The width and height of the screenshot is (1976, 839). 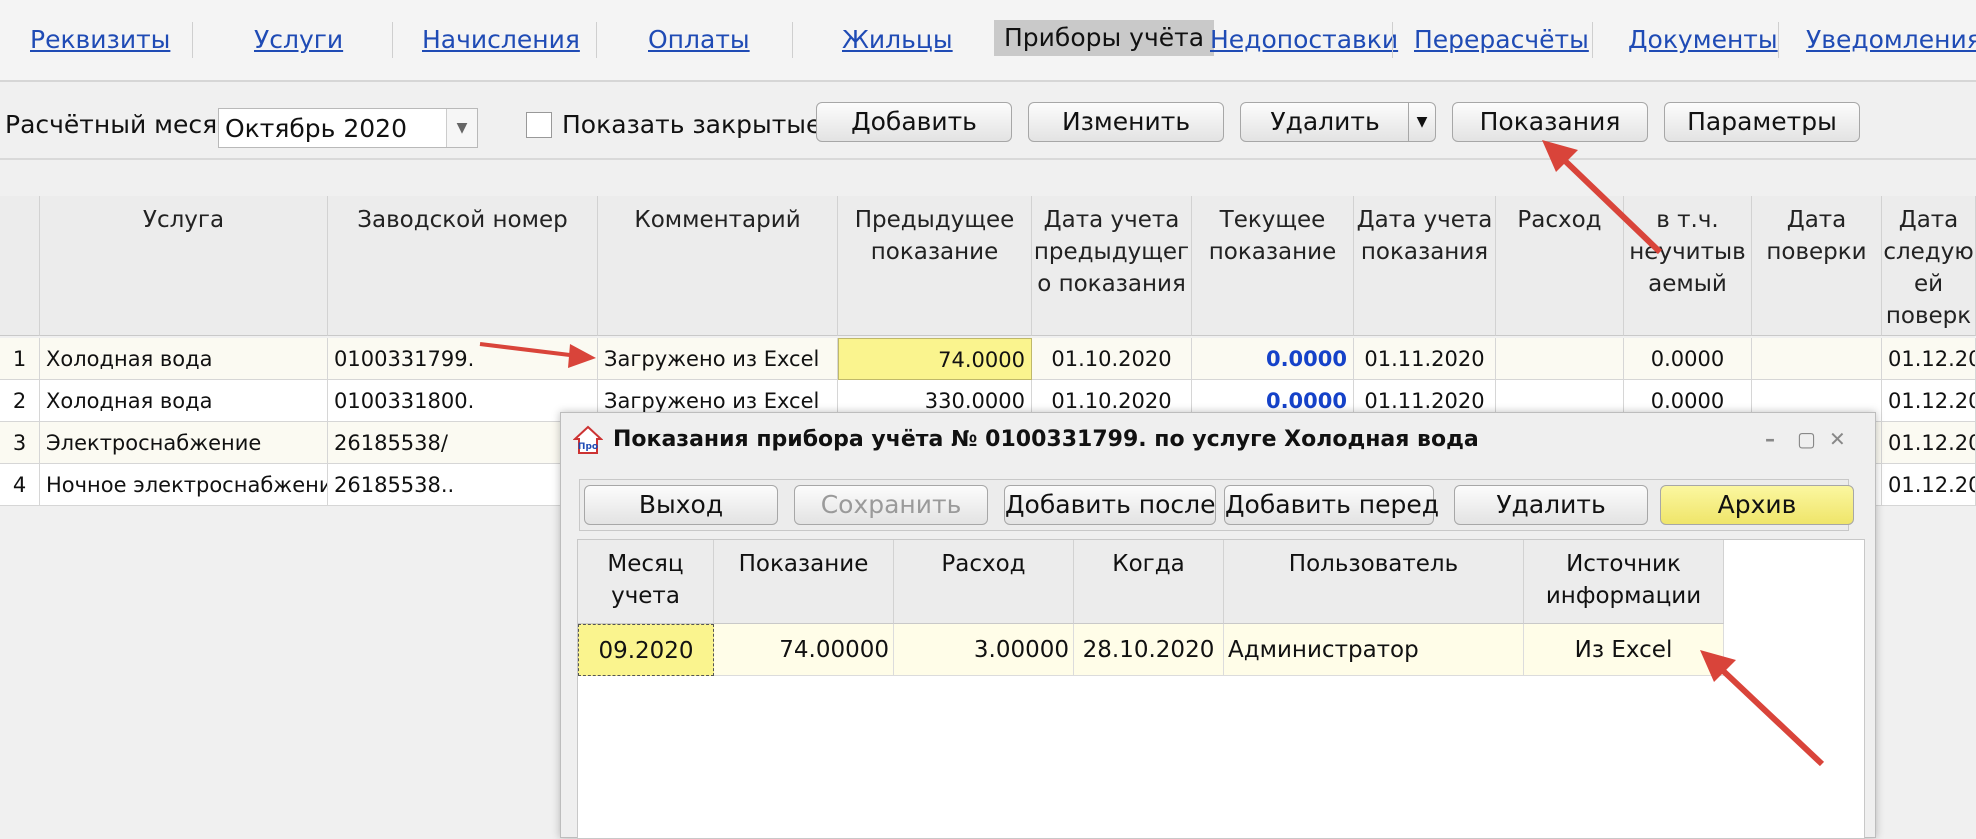 What do you see at coordinates (1891, 40) in the screenshot?
I see `tab-notifications: Уведомления` at bounding box center [1891, 40].